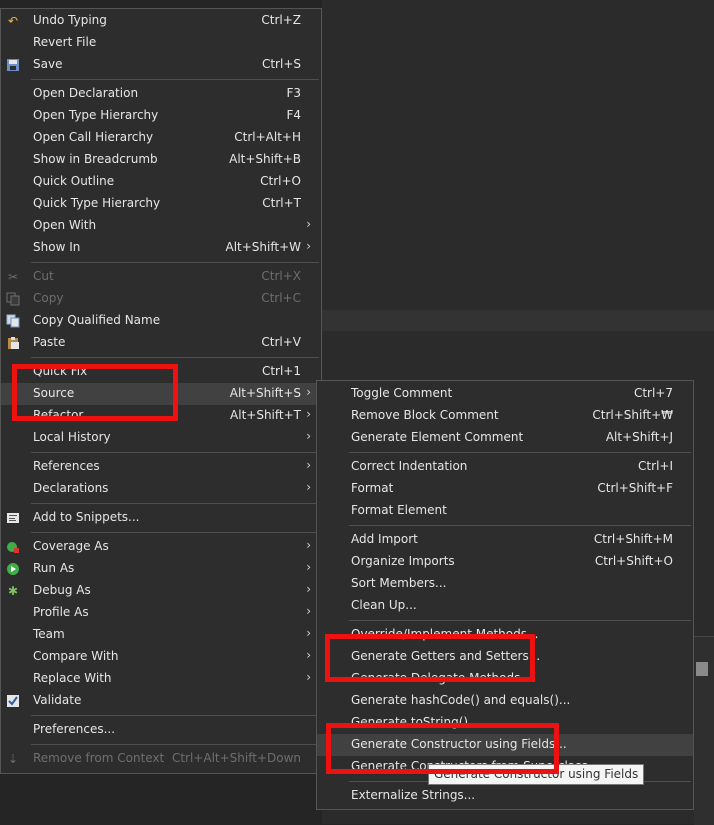 The width and height of the screenshot is (714, 825). Describe the element at coordinates (13, 65) in the screenshot. I see `save-icon` at that location.